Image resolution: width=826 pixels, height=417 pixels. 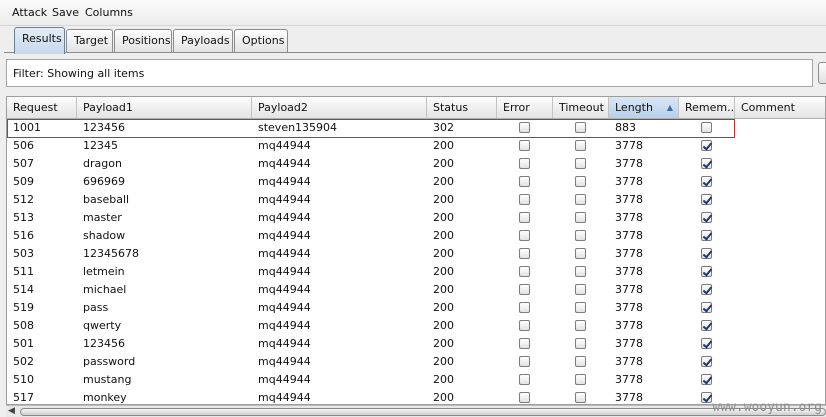 I want to click on table-row: 511 letmein mq44944 200 3778, so click(x=416, y=272).